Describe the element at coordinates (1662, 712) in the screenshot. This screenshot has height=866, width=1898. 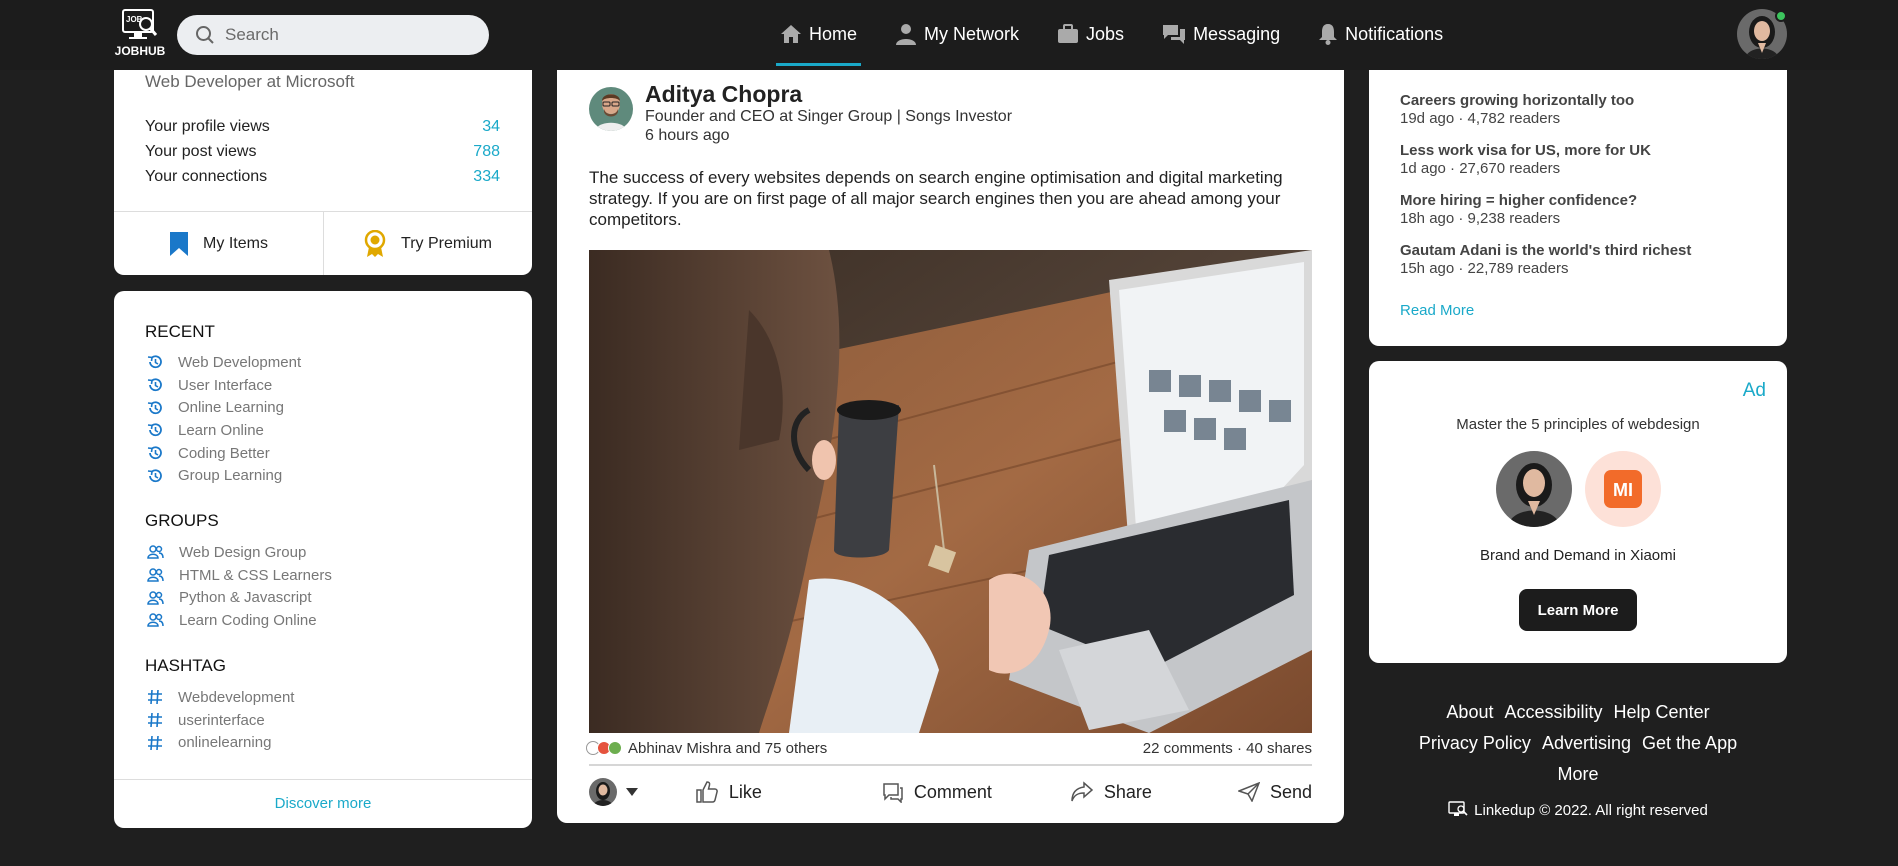
I see `footer-link-help-center: Help Center` at that location.